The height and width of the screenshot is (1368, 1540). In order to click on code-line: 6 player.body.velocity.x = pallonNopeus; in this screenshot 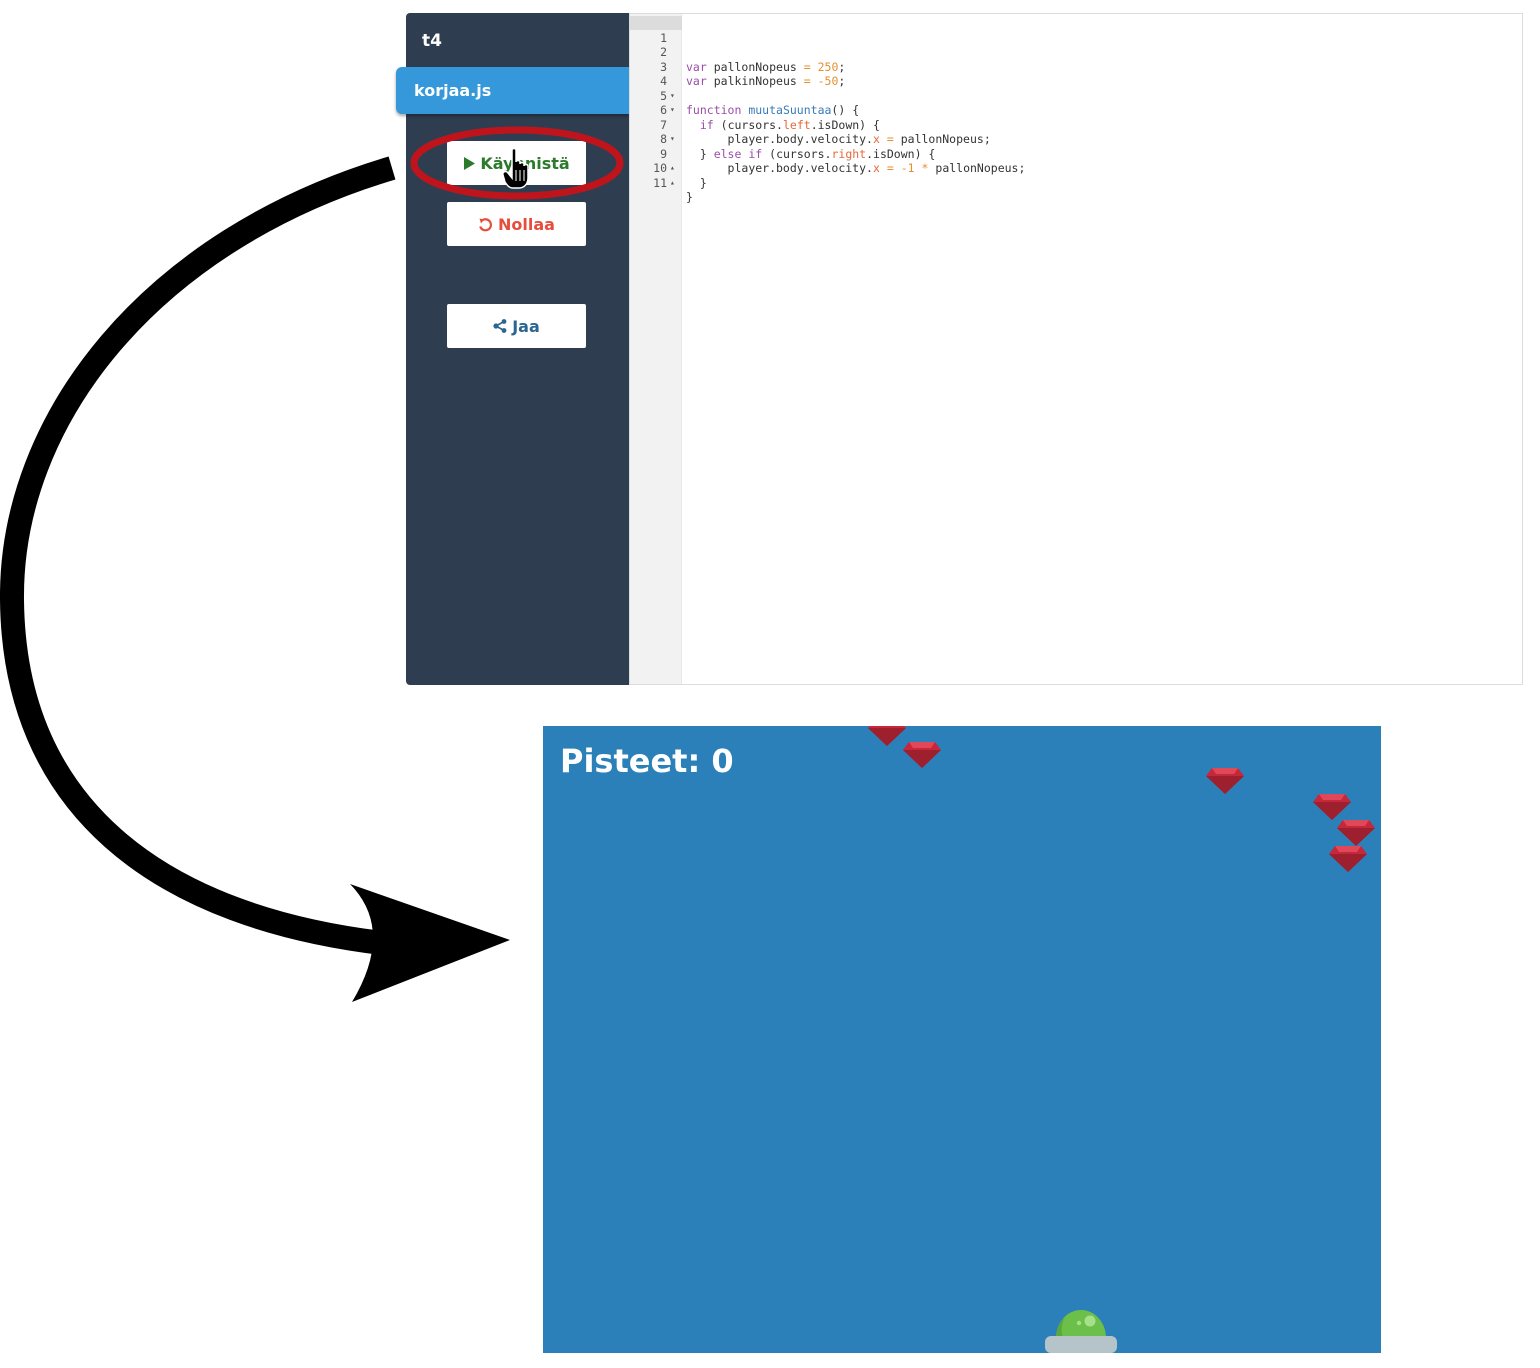, I will do `click(1065, 117)`.